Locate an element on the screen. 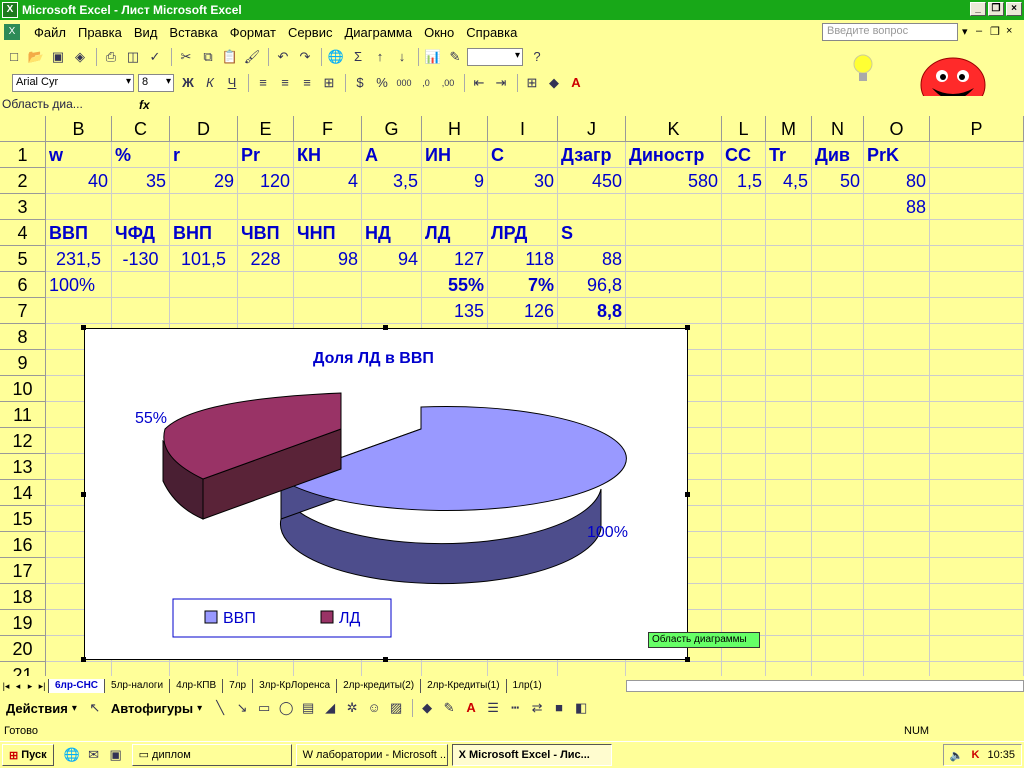  row-header: 19 is located at coordinates (23, 623).